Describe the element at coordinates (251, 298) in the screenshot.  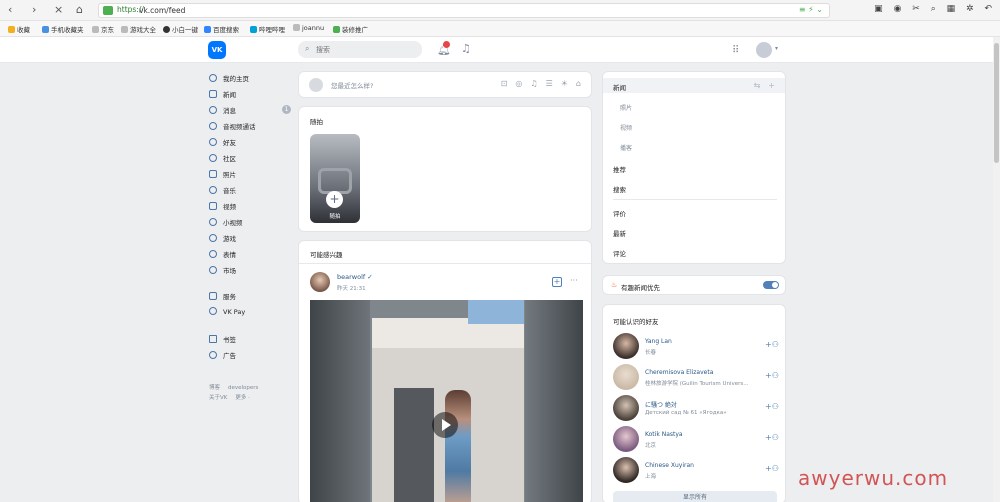
I see `sidebar-item-services: 服务` at that location.